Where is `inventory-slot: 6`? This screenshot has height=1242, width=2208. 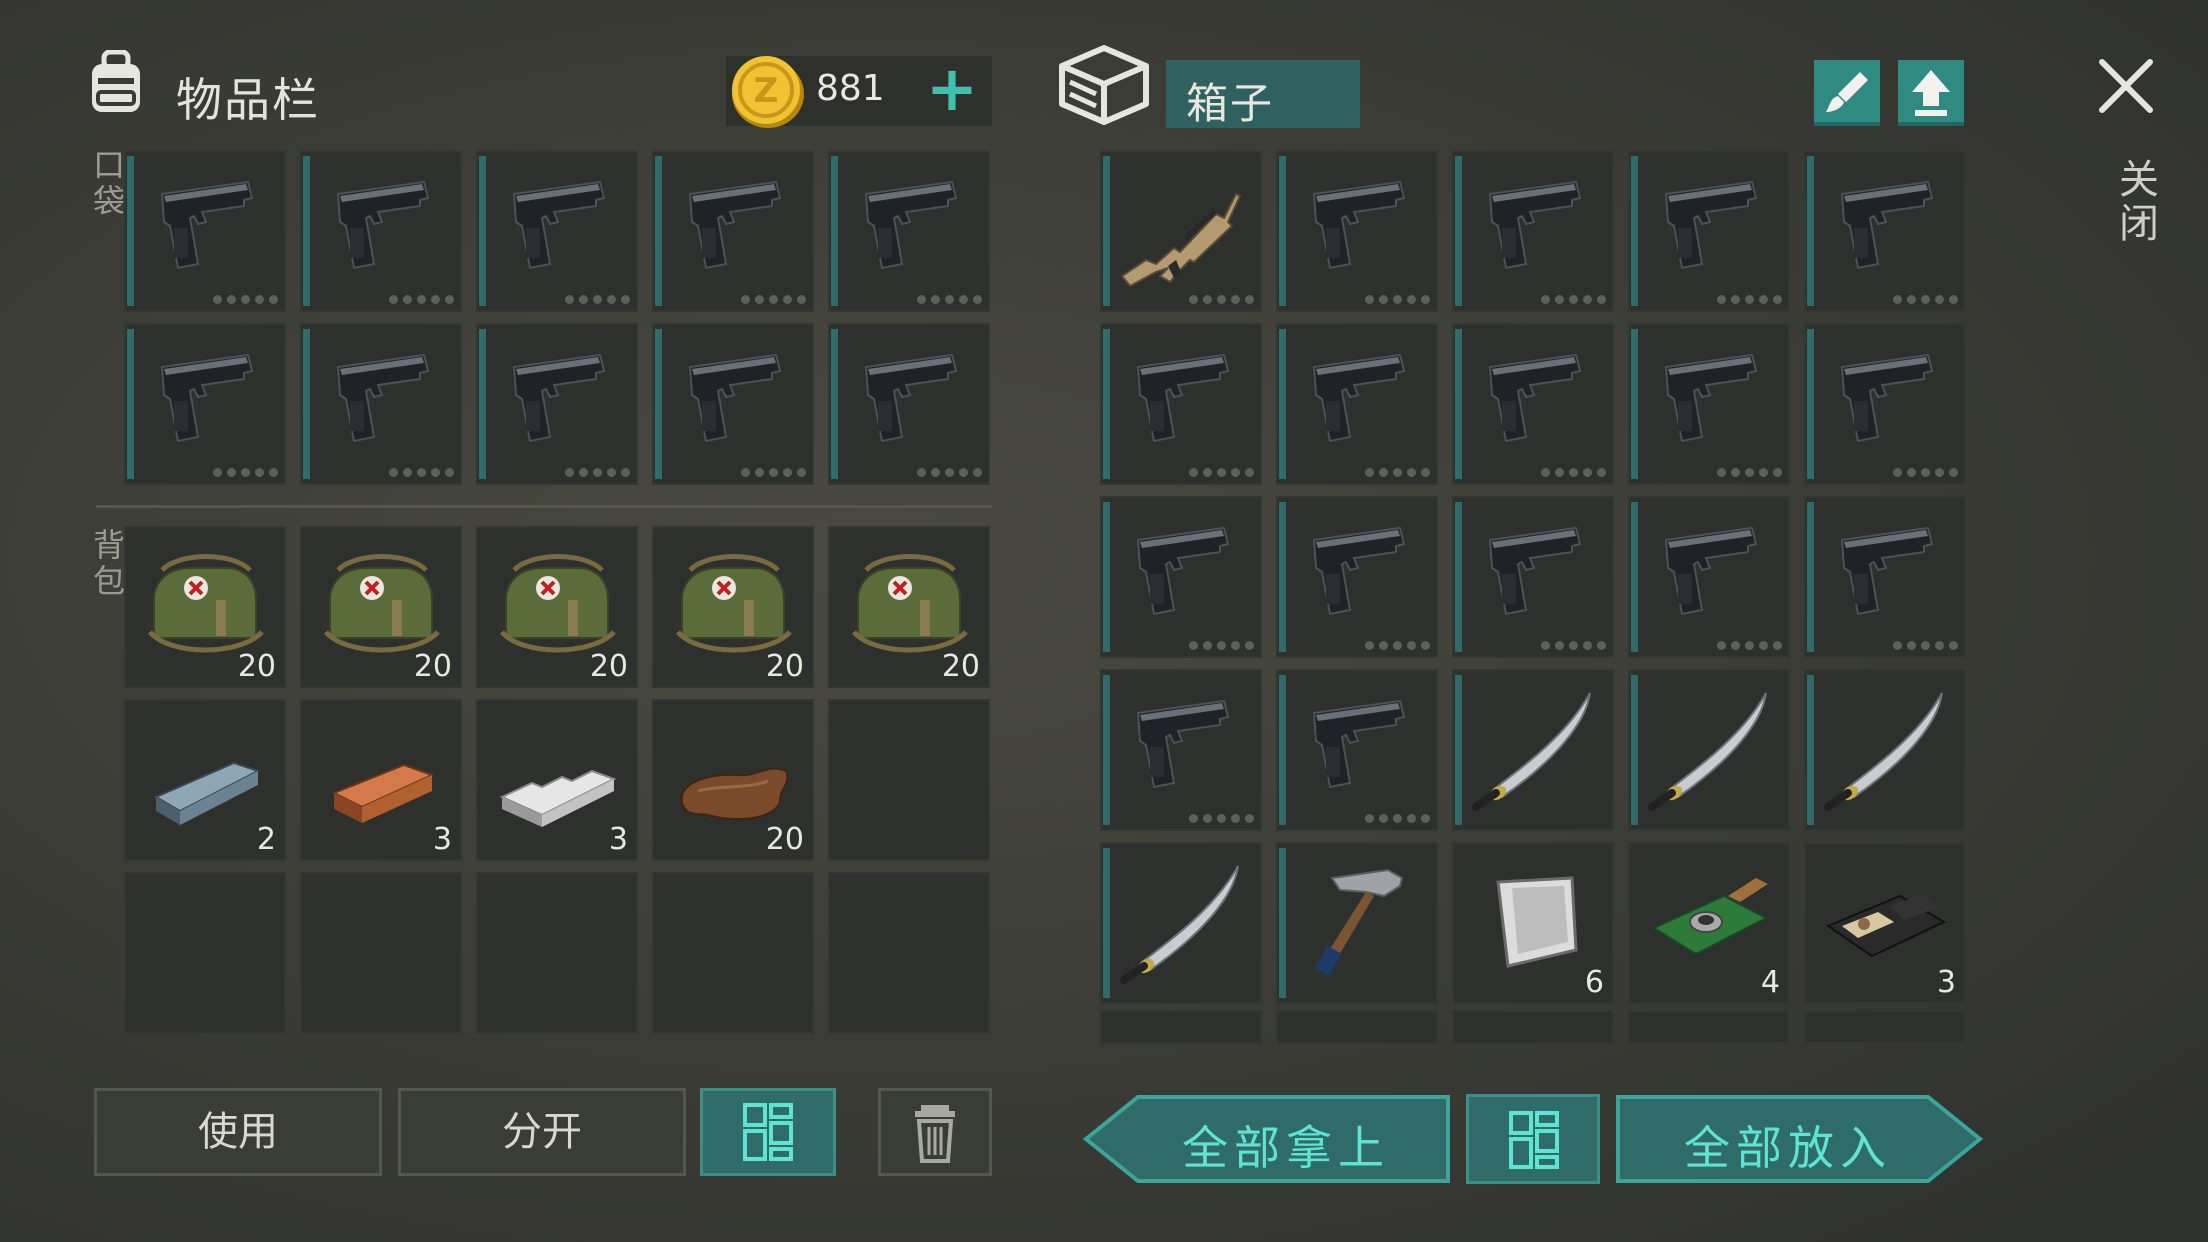 inventory-slot: 6 is located at coordinates (1533, 923).